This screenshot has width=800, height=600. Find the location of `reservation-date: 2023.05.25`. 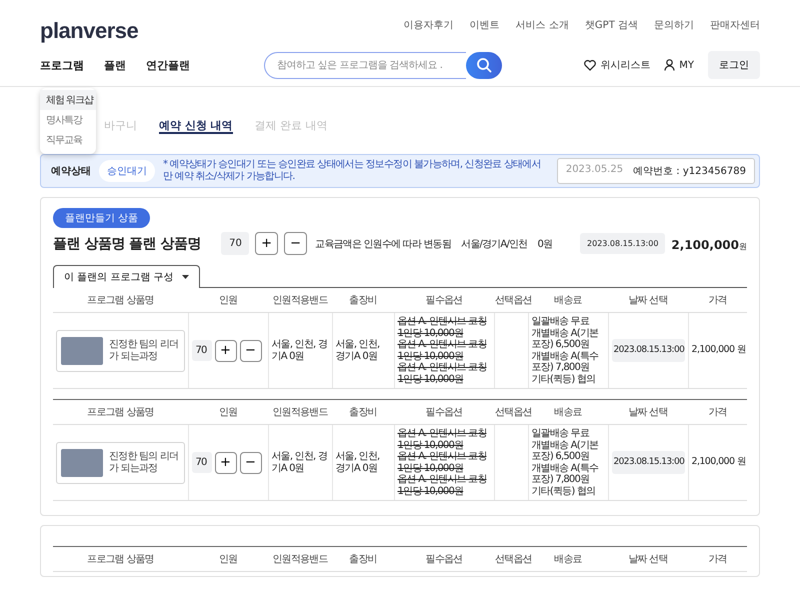

reservation-date: 2023.05.25 is located at coordinates (595, 170).